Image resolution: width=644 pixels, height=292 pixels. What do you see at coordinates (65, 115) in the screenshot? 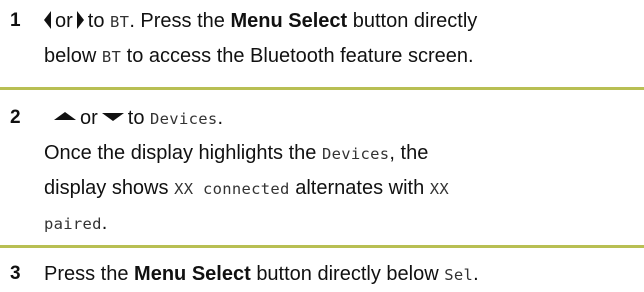
I see `up-arrow-icon` at bounding box center [65, 115].